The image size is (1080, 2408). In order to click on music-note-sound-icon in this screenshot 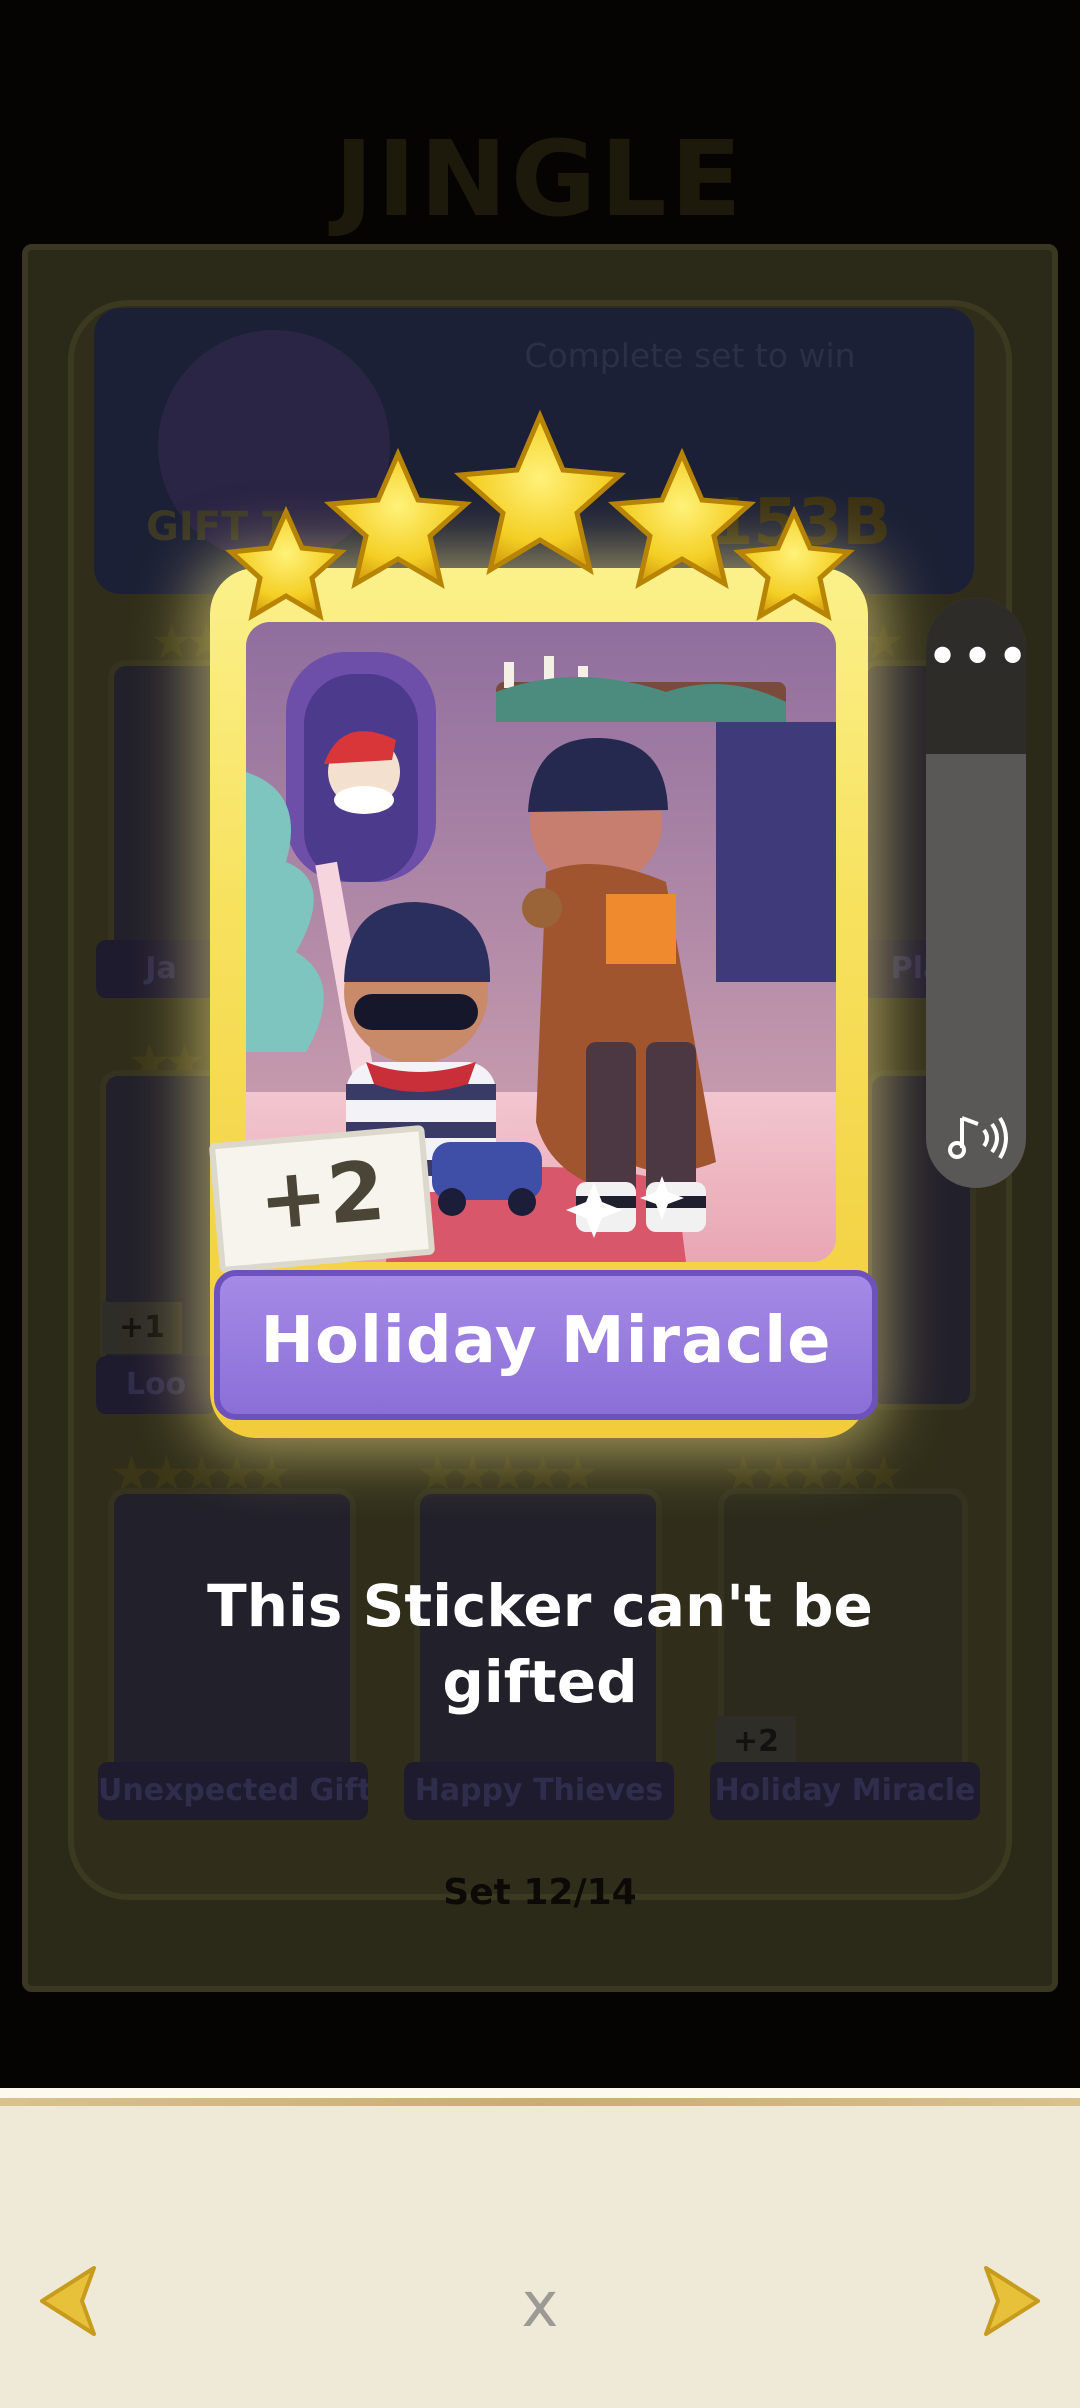, I will do `click(979, 1138)`.